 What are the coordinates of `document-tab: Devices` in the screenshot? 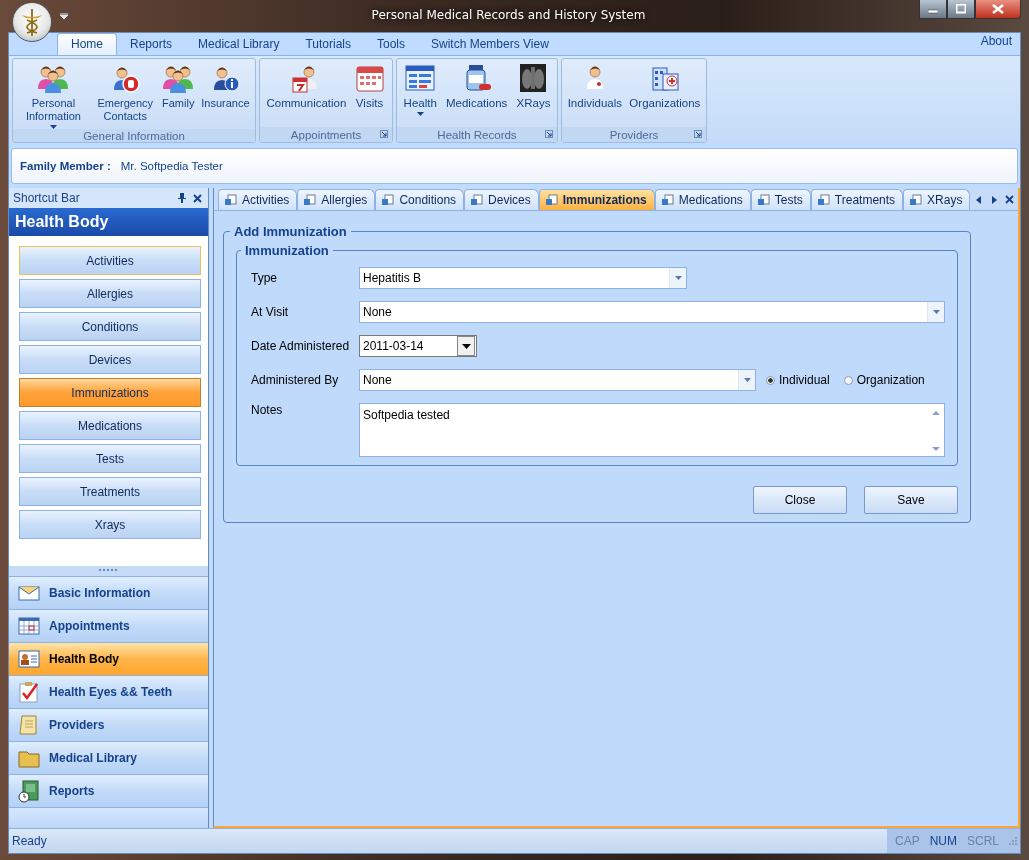 It's located at (501, 199).